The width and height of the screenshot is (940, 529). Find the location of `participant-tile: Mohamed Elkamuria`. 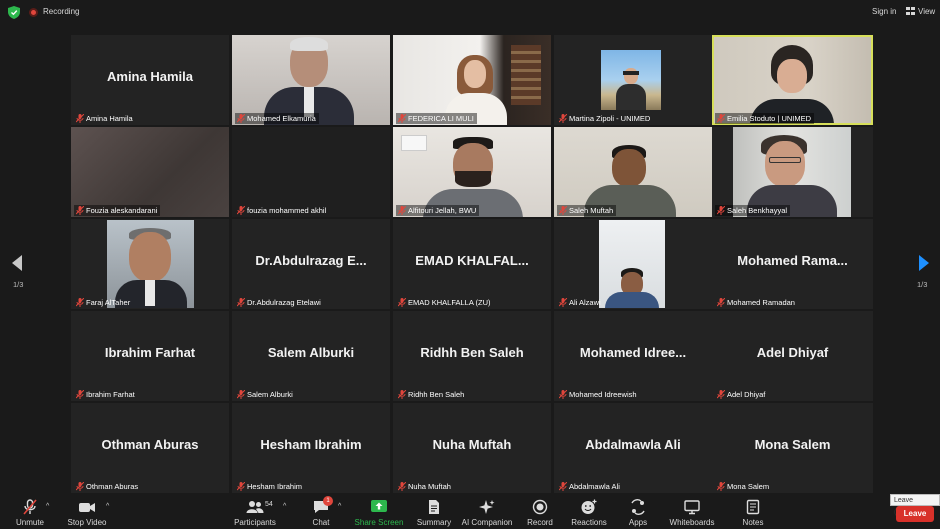

participant-tile: Mohamed Elkamuria is located at coordinates (311, 80).